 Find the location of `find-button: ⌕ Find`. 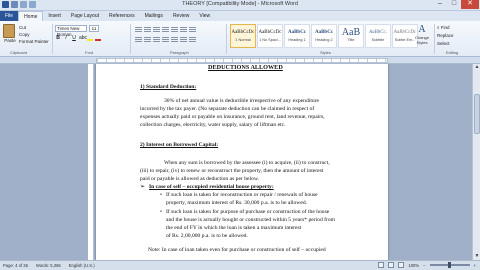

find-button: ⌕ Find is located at coordinates (445, 28).